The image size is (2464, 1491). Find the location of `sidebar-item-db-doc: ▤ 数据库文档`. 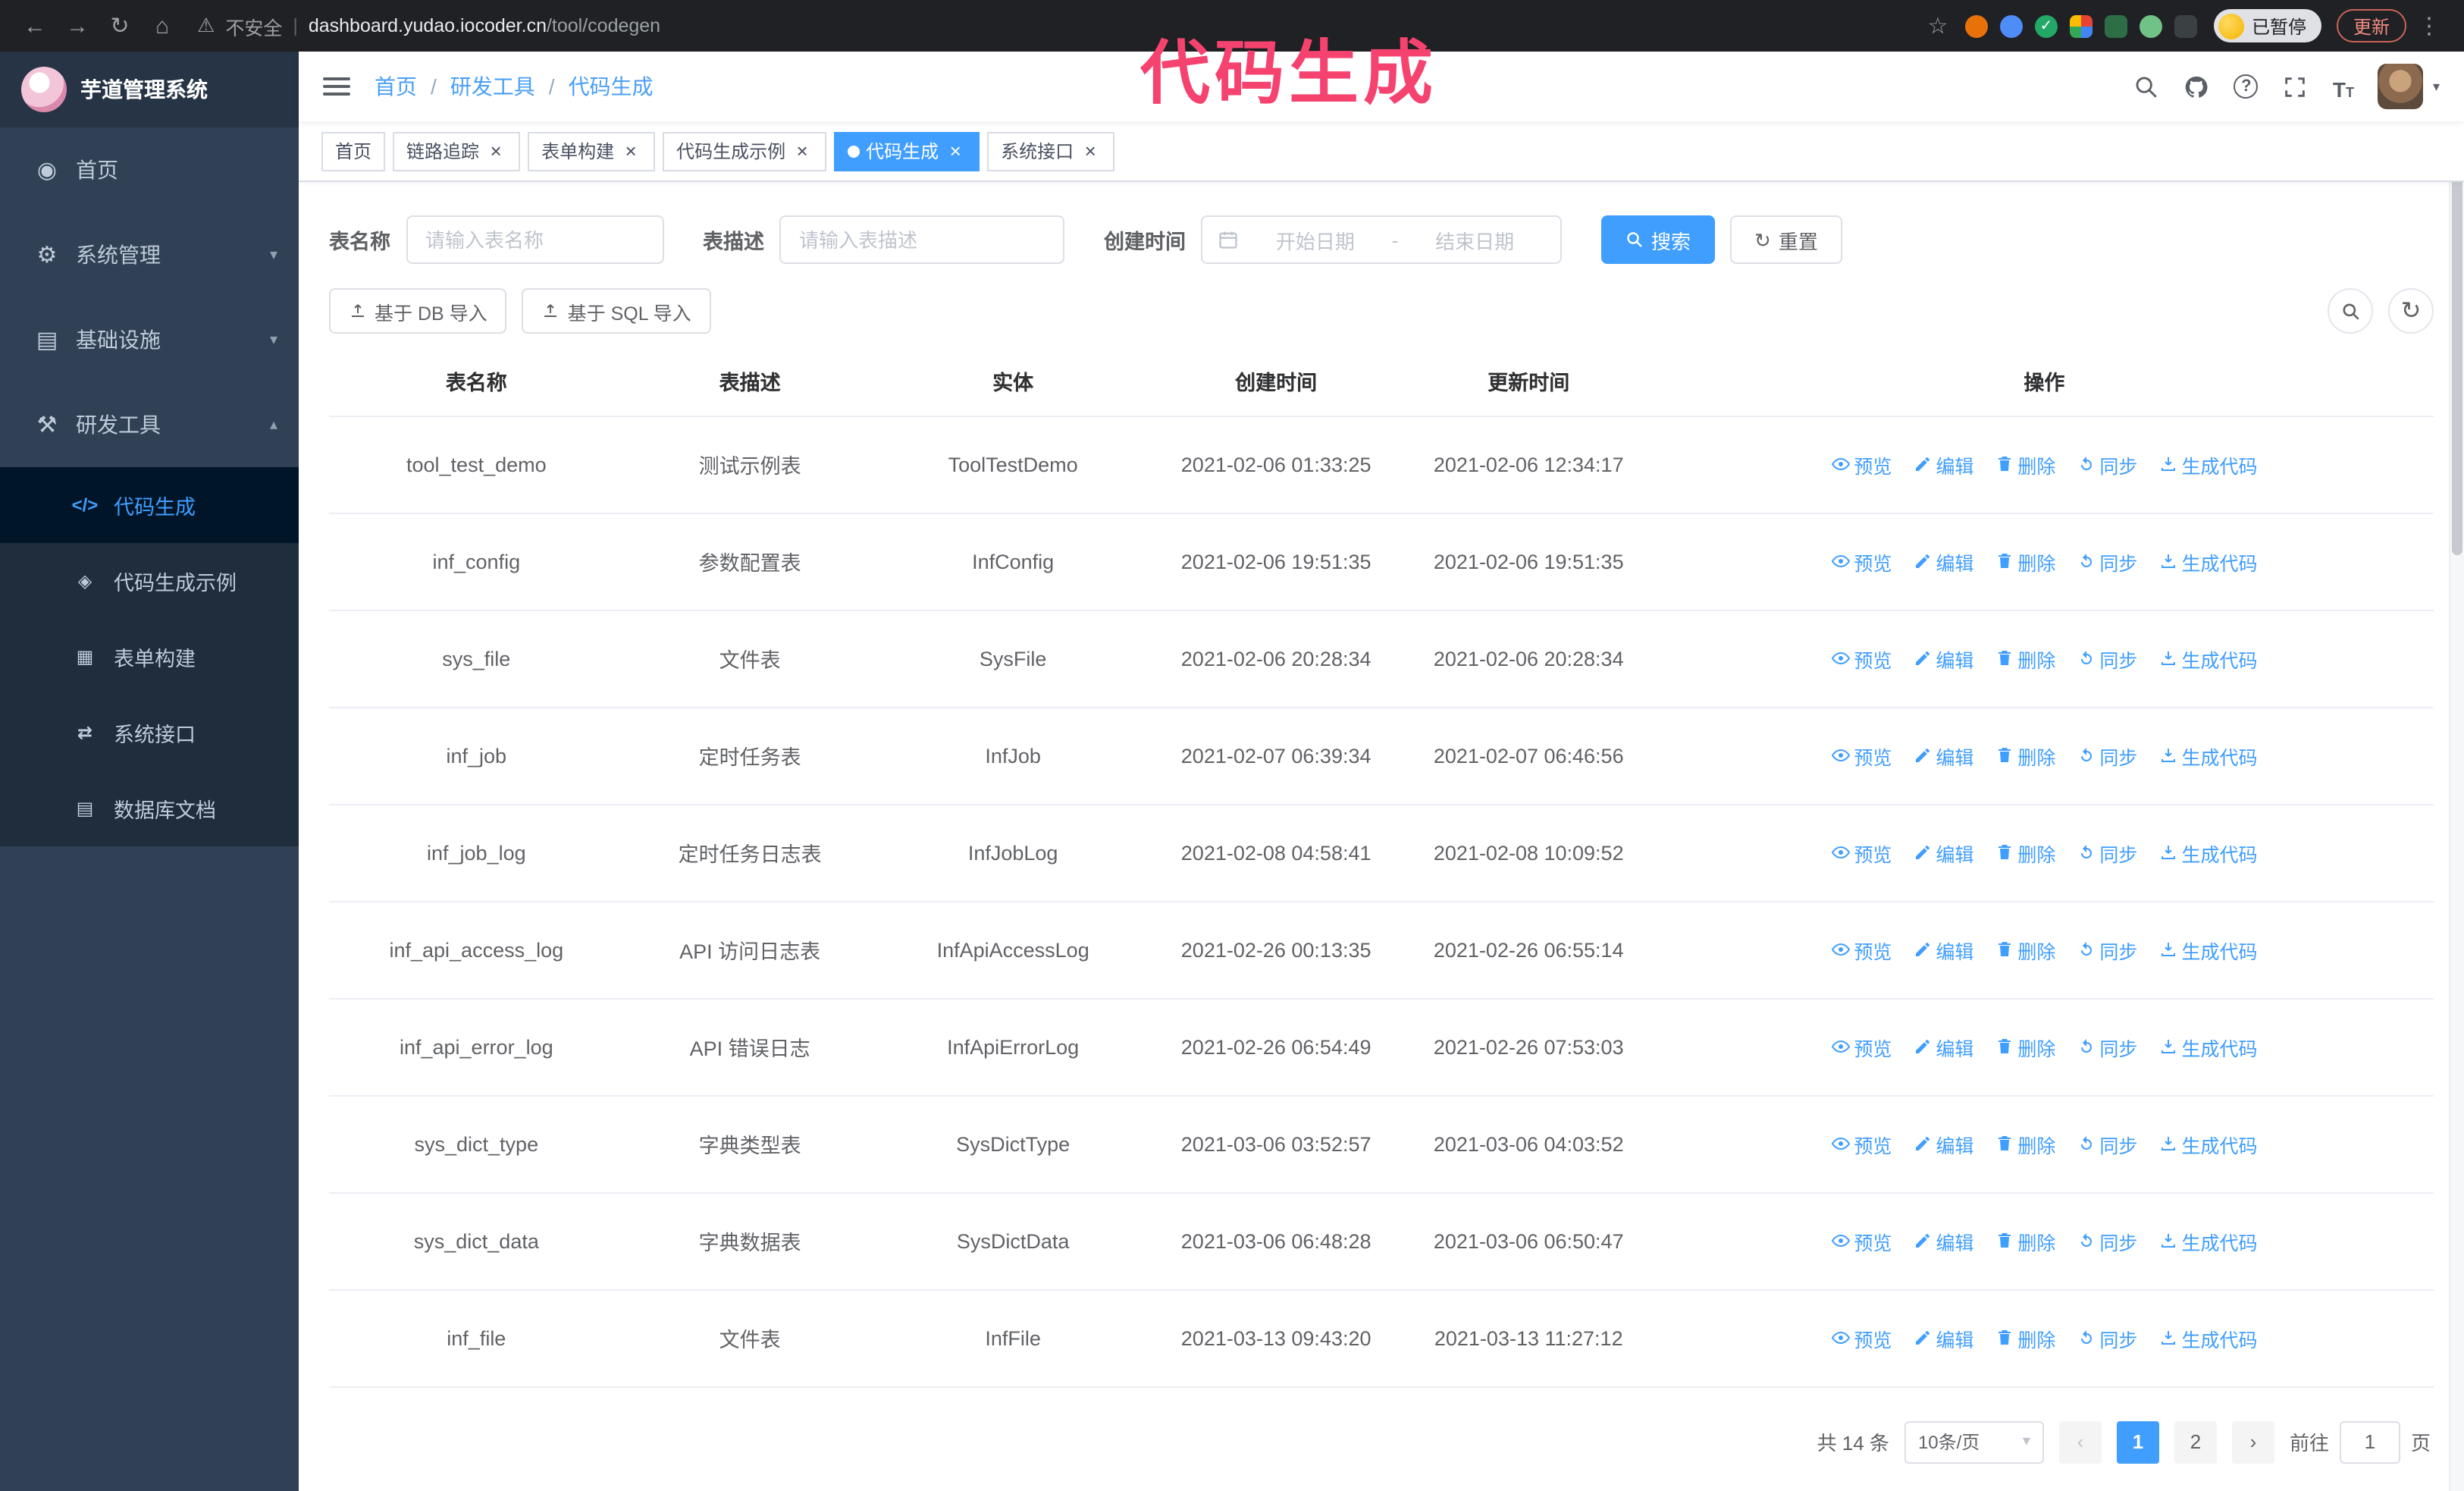

sidebar-item-db-doc: ▤ 数据库文档 is located at coordinates (150, 808).